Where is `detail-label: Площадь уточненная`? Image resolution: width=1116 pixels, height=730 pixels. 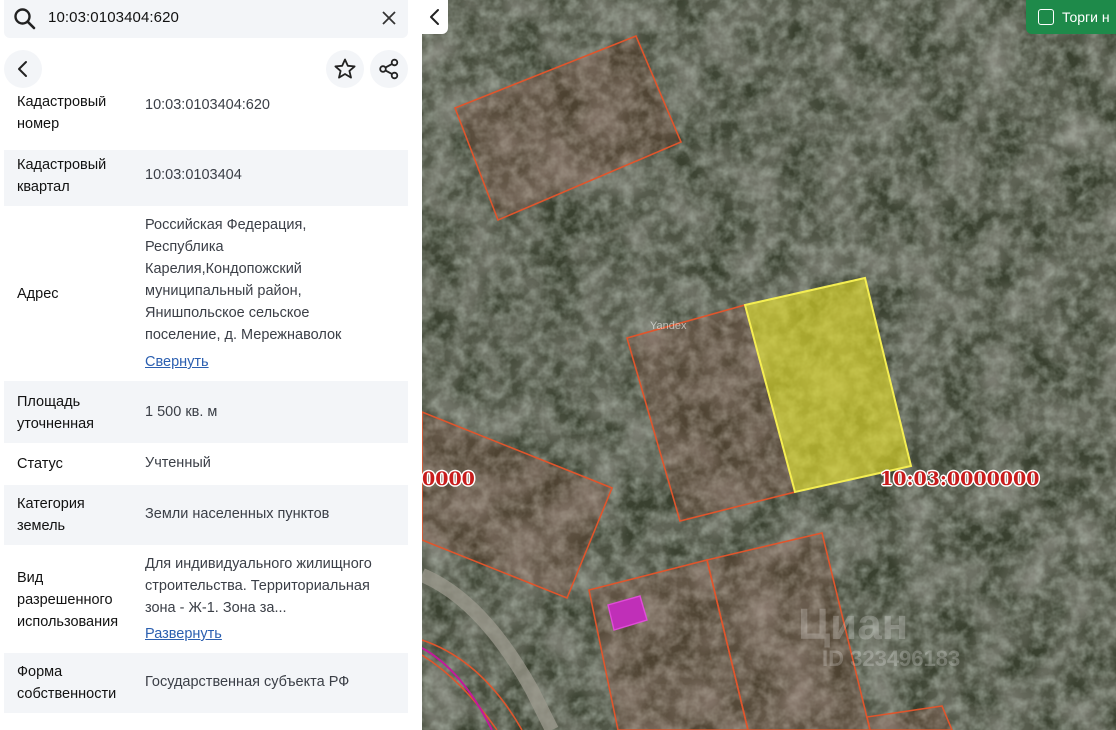 detail-label: Площадь уточненная is located at coordinates (56, 413).